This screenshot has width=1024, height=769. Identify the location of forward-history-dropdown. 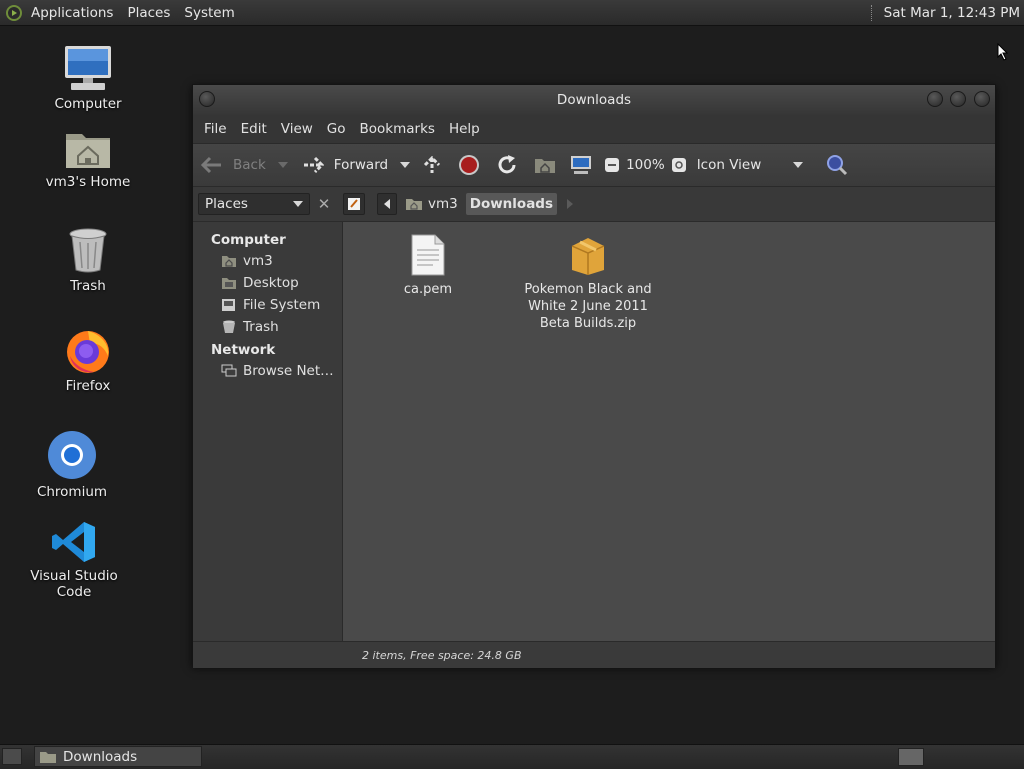
(405, 165).